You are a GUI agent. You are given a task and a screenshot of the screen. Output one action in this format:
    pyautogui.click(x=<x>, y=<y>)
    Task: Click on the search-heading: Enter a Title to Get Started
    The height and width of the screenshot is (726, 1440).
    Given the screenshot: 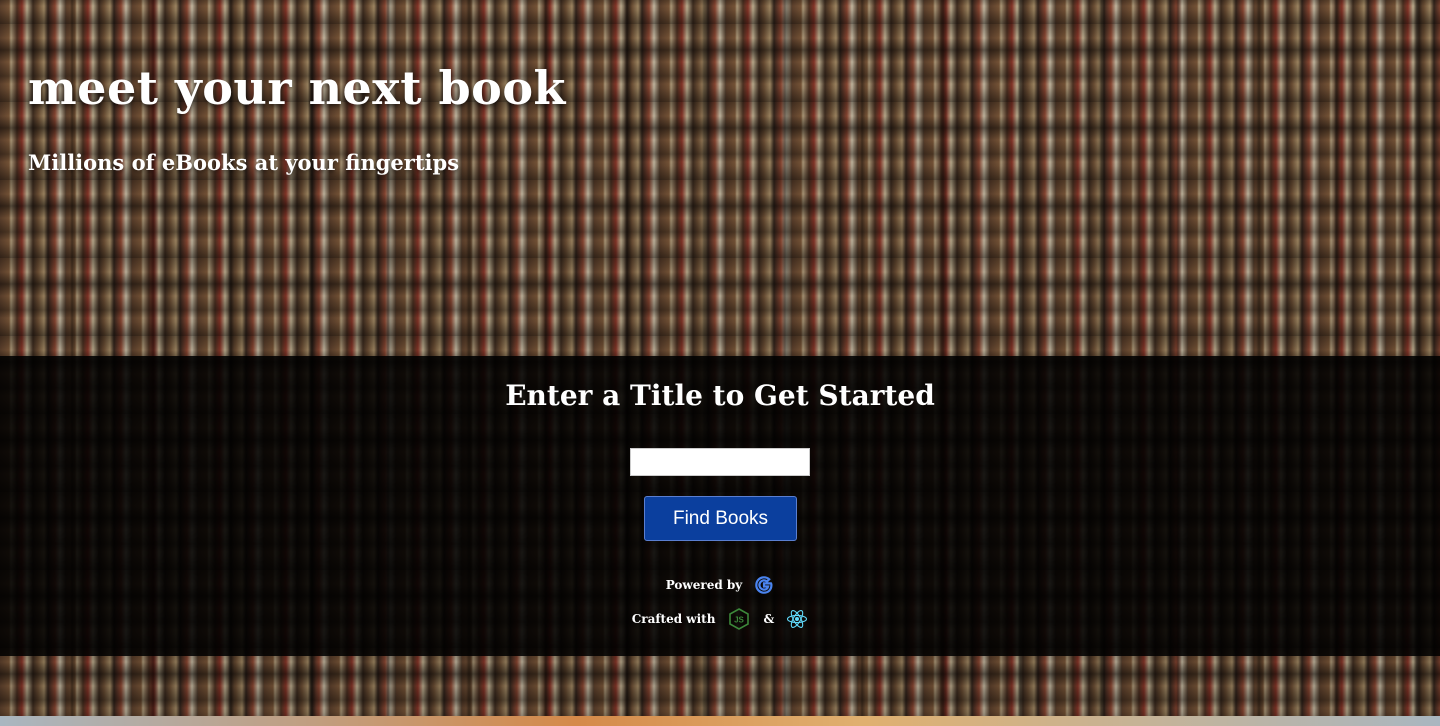 What is the action you would take?
    pyautogui.click(x=720, y=395)
    